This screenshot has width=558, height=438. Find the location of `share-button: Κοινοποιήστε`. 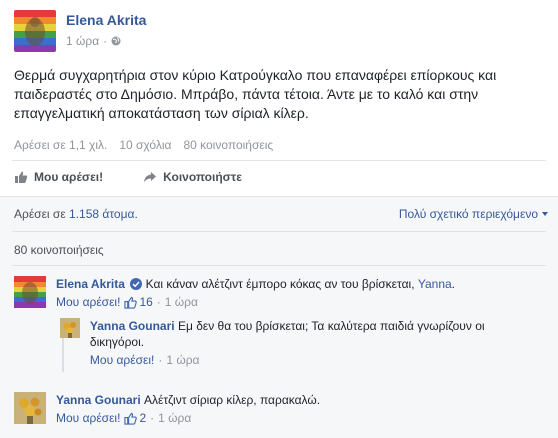

share-button: Κοινοποιήστε is located at coordinates (192, 177).